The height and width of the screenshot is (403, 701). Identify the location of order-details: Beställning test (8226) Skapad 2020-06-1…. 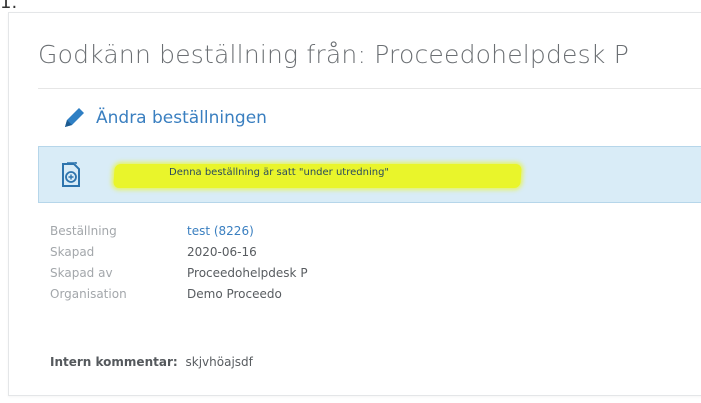
(250, 266).